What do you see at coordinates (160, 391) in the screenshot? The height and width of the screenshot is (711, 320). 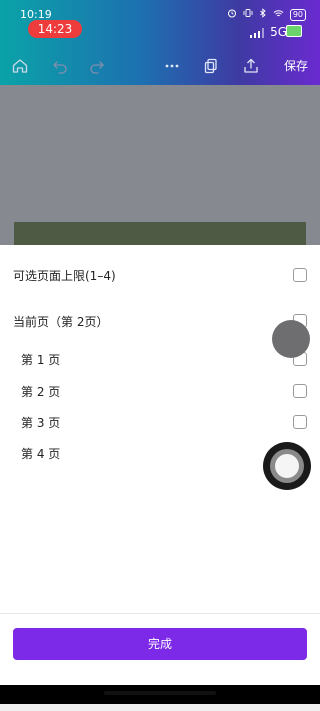 I see `page-2-row: 第 2 页` at bounding box center [160, 391].